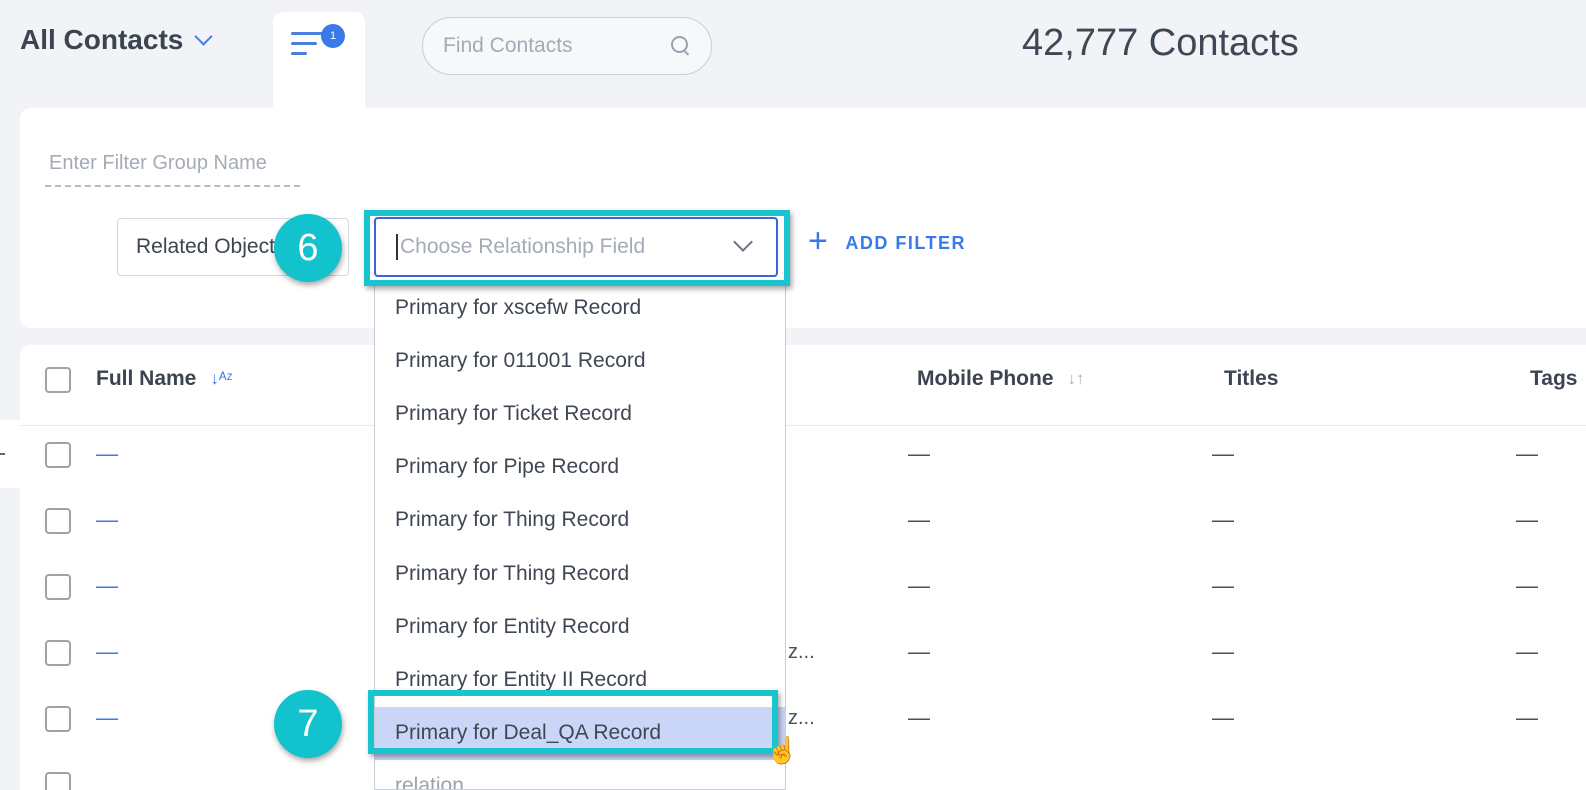 The height and width of the screenshot is (790, 1586). What do you see at coordinates (319, 67) in the screenshot?
I see `filter-tab: 1` at bounding box center [319, 67].